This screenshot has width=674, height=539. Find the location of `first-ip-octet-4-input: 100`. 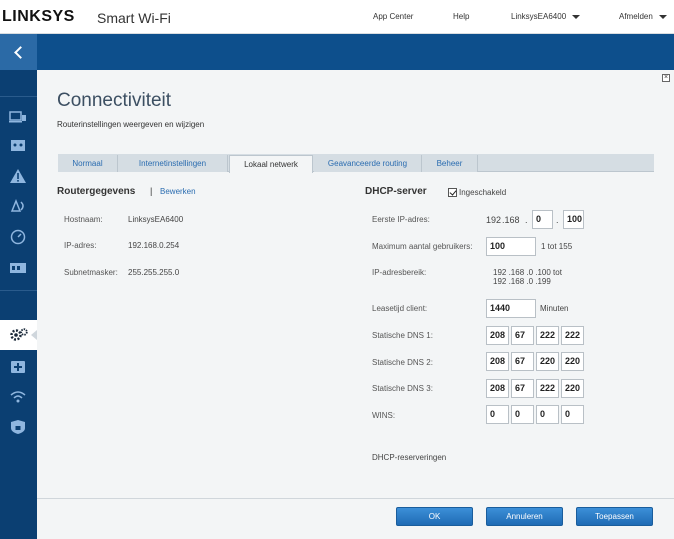

first-ip-octet-4-input: 100 is located at coordinates (573, 219).